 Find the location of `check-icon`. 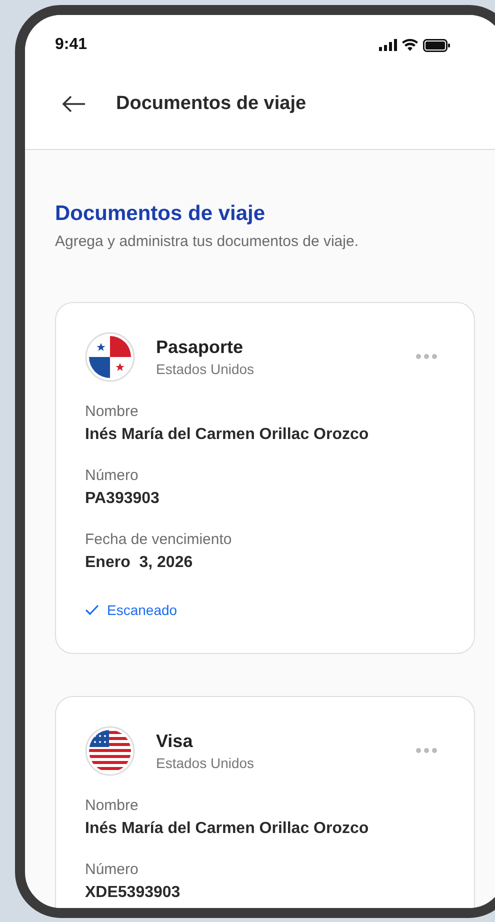

check-icon is located at coordinates (92, 610).